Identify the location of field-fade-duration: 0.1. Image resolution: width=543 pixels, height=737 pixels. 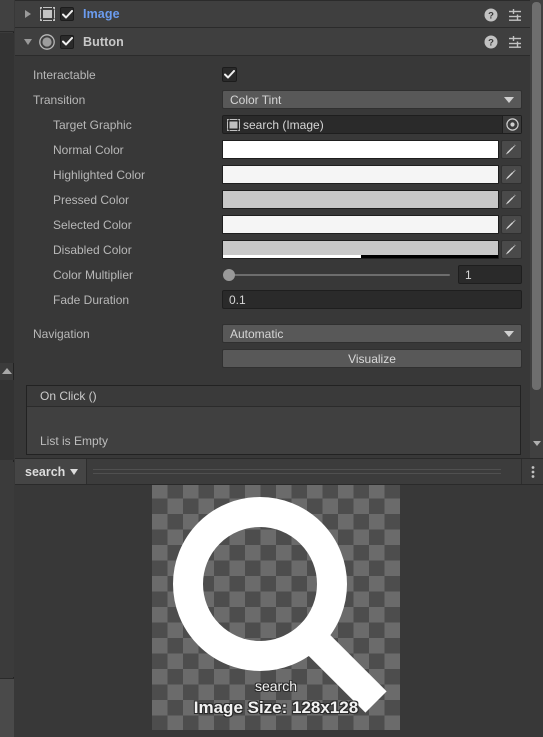
(372, 299).